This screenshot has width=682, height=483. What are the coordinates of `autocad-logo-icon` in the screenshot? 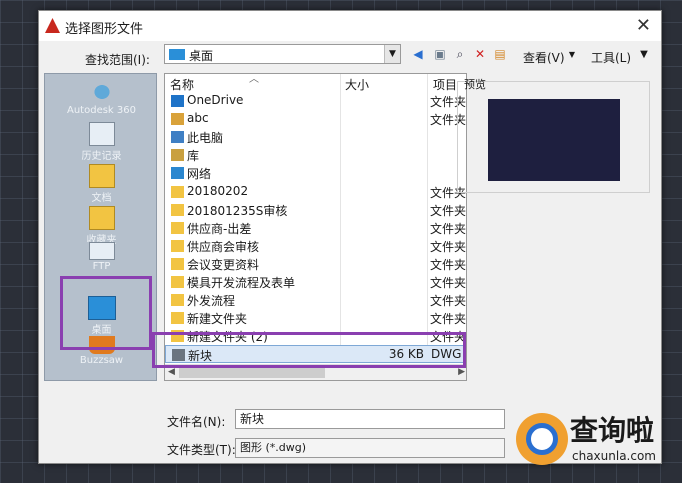 It's located at (52, 25).